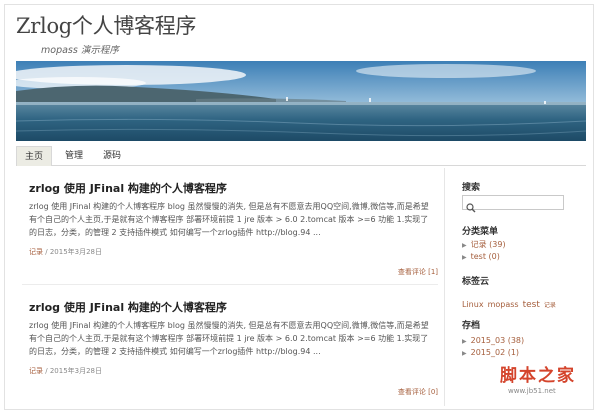 Image resolution: width=600 pixels, height=414 pixels. What do you see at coordinates (418, 392) in the screenshot?
I see `view-comments-link: 查看评论 [0]` at bounding box center [418, 392].